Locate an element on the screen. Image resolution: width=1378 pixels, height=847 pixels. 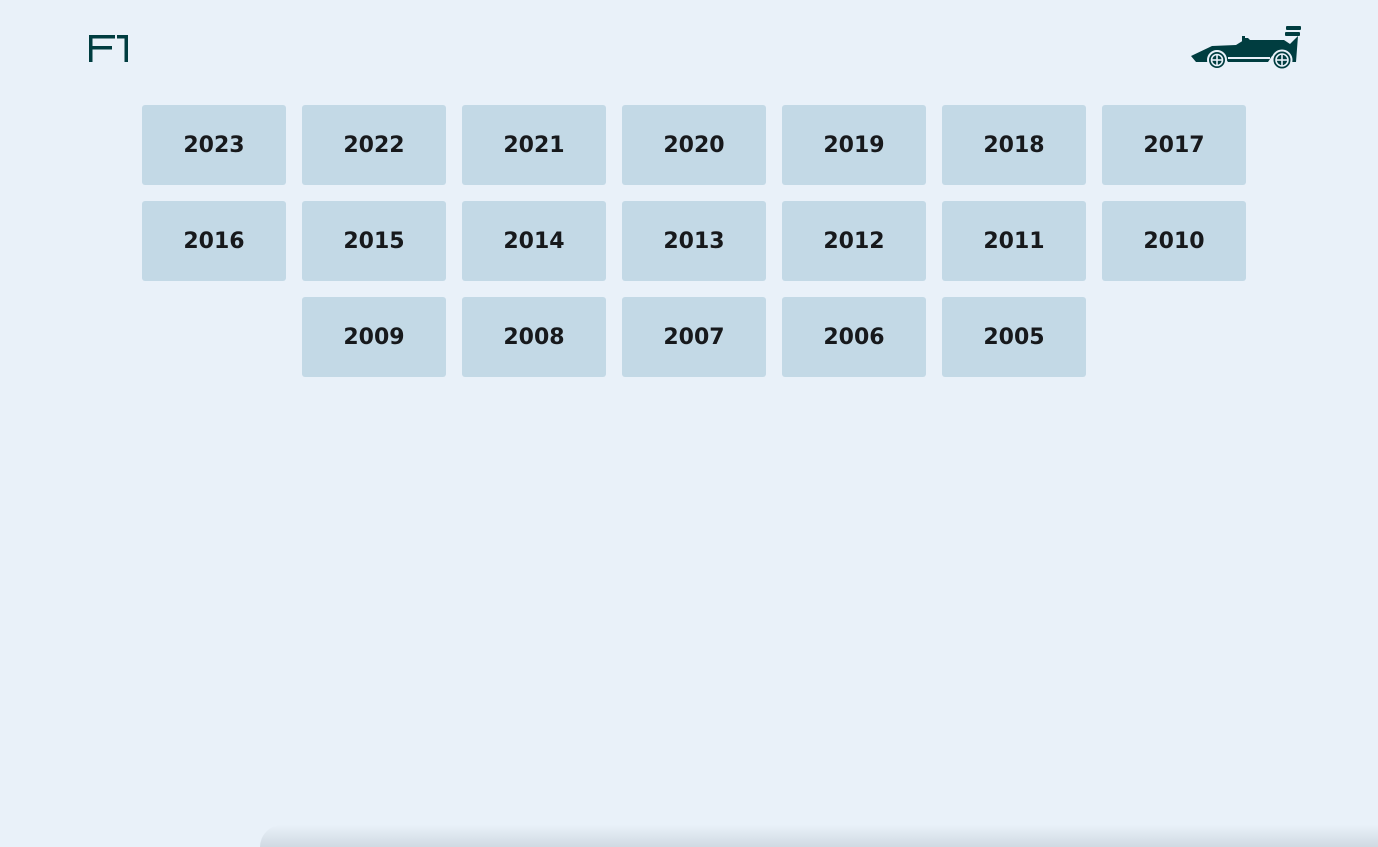
year-button-2014: 2014 is located at coordinates (534, 241).